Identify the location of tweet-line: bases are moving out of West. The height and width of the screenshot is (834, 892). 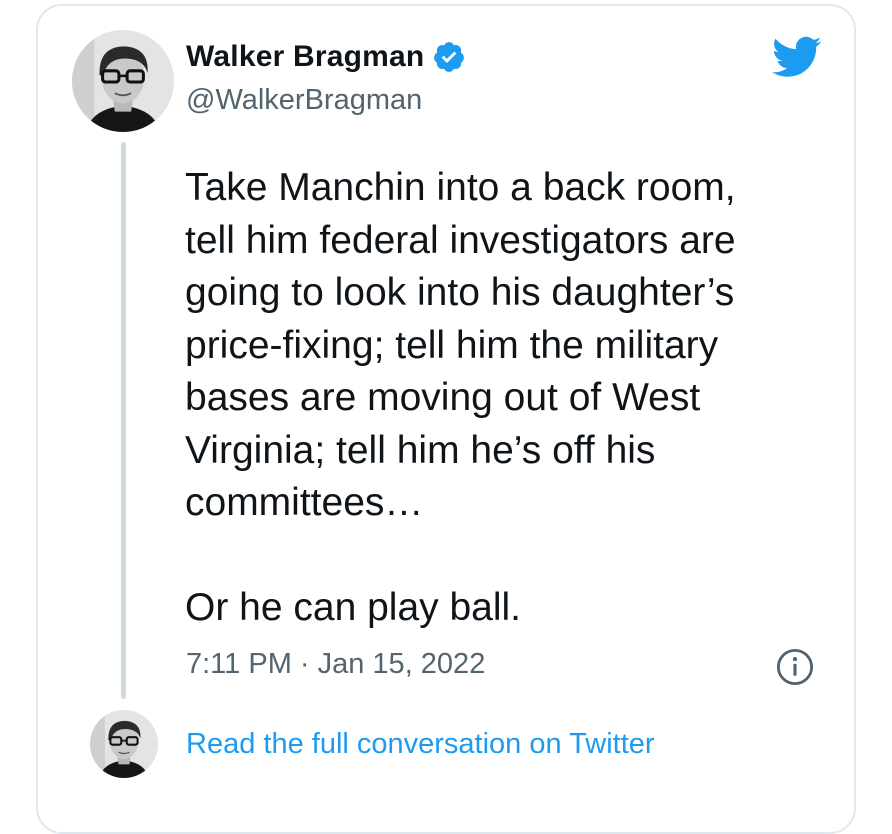
(443, 397).